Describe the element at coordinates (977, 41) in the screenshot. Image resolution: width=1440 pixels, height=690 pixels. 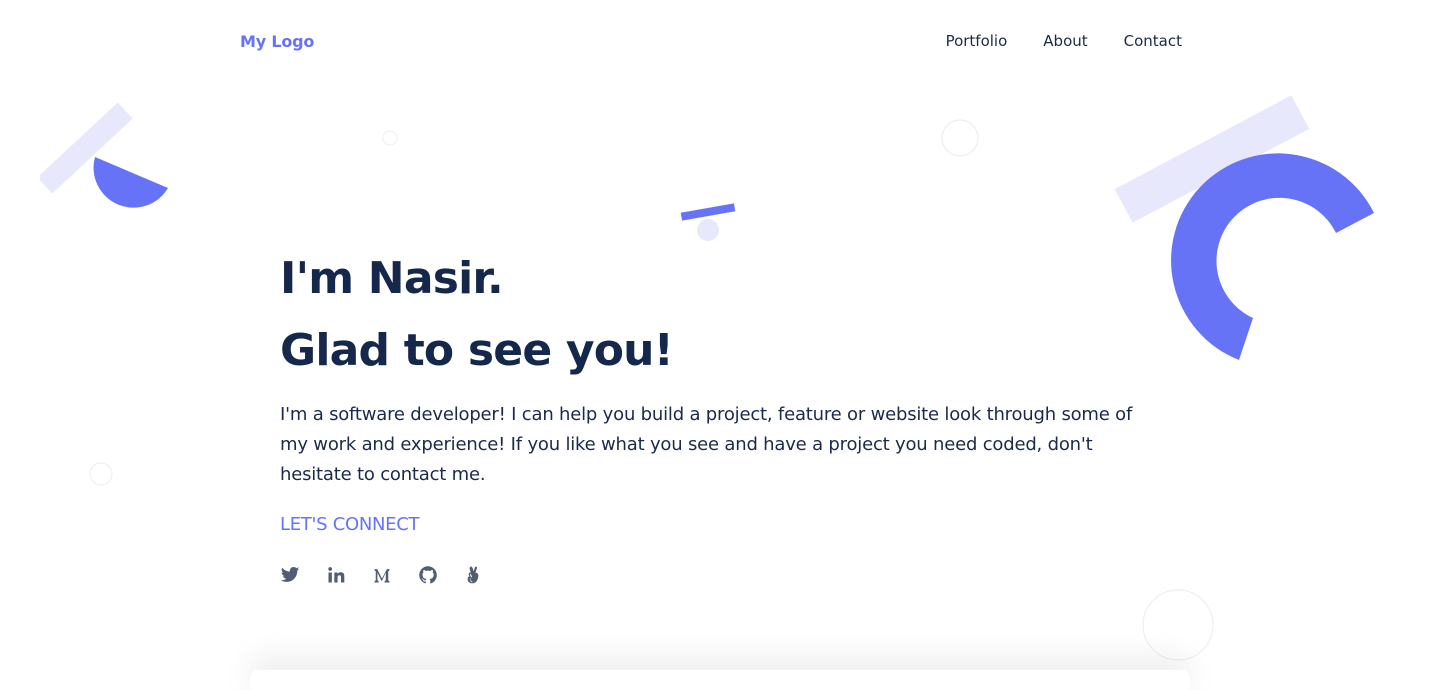
I see `nav-portfolio: Portfolio` at that location.